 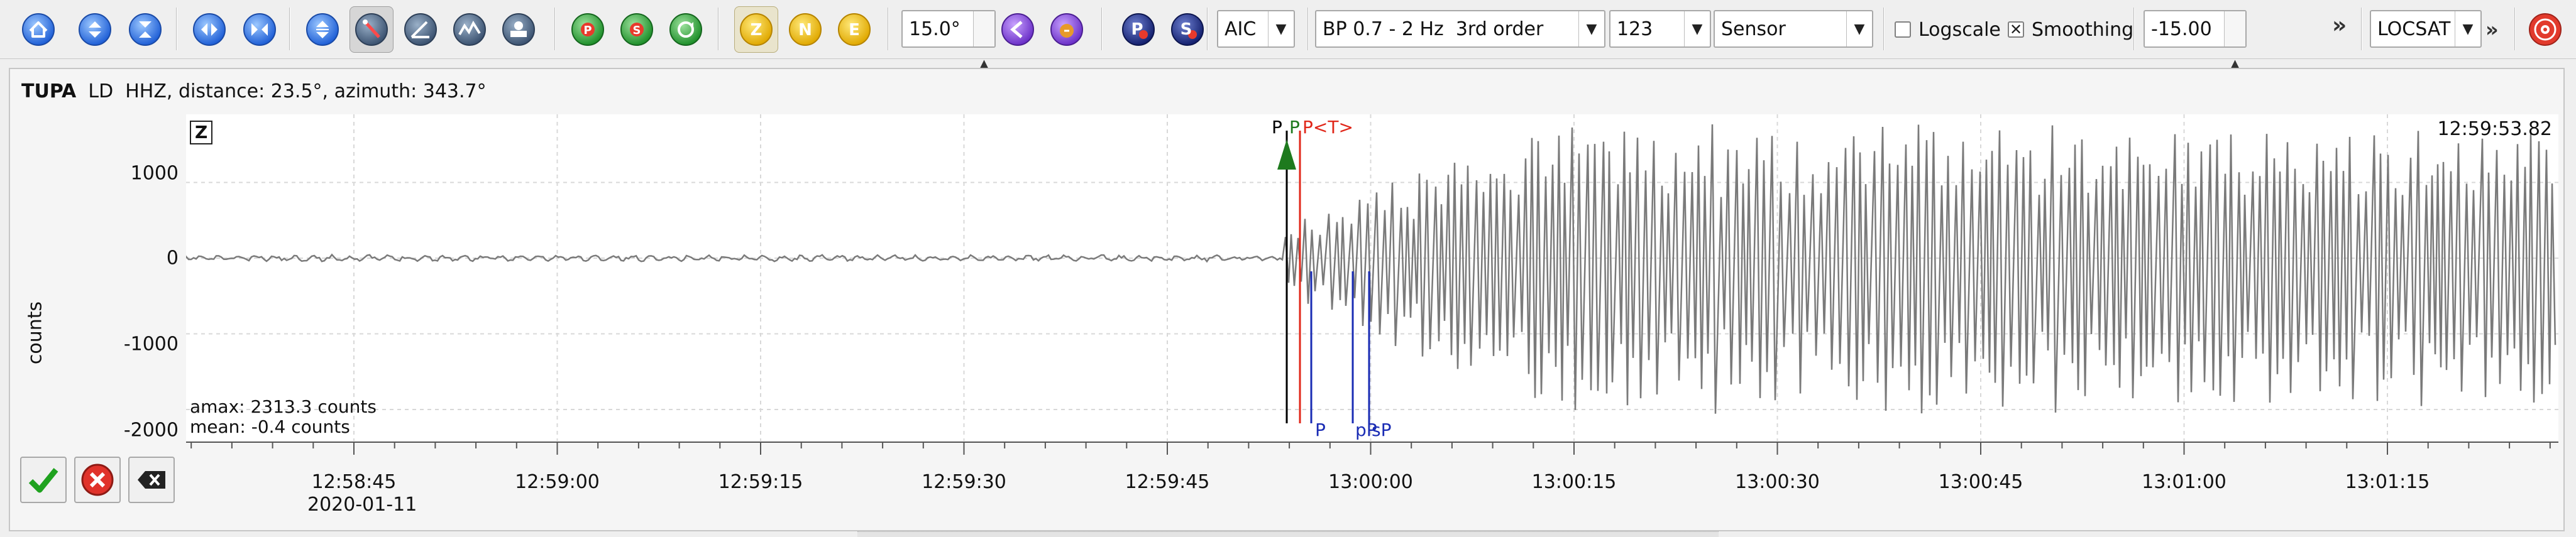 I want to click on reject-icon, so click(x=98, y=480).